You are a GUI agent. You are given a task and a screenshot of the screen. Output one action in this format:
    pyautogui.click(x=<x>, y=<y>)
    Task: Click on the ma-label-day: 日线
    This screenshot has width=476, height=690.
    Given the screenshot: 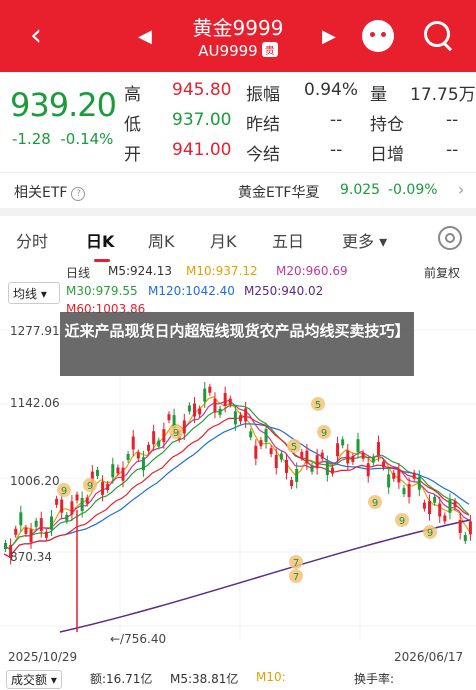 What is the action you would take?
    pyautogui.click(x=78, y=273)
    